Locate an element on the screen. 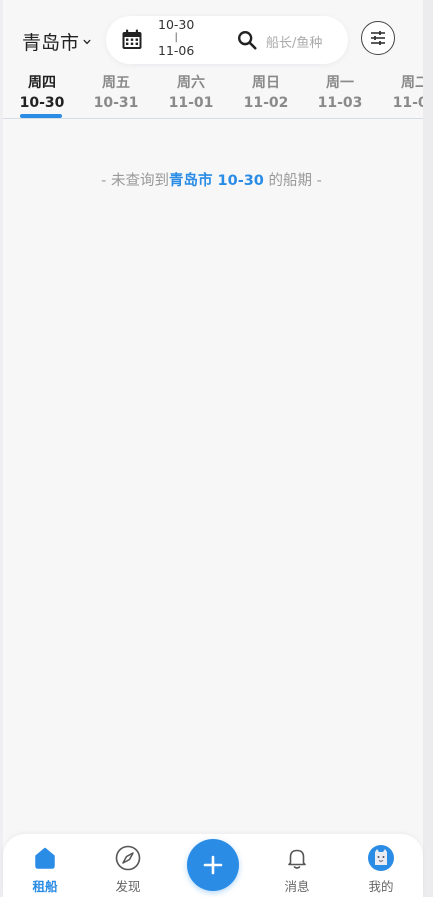 The width and height of the screenshot is (433, 897). tabs-divider is located at coordinates (213, 118).